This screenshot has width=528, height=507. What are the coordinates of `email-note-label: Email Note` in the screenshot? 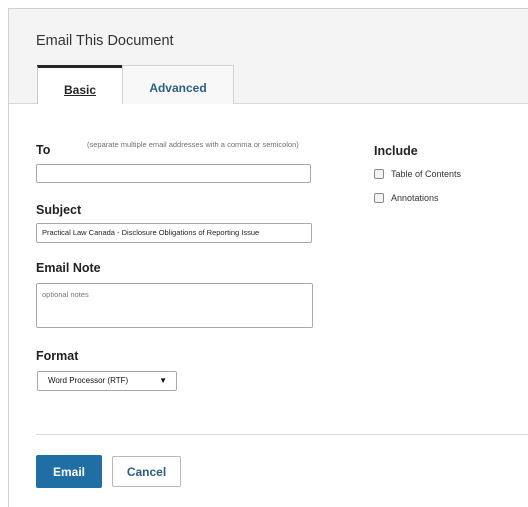 It's located at (68, 268).